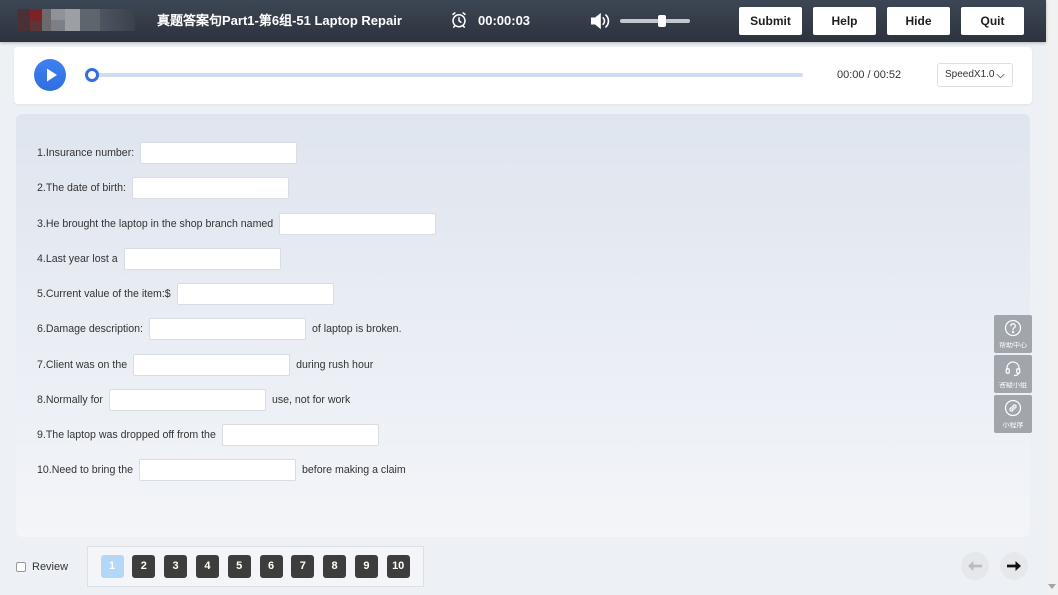  I want to click on play-icon, so click(52, 75).